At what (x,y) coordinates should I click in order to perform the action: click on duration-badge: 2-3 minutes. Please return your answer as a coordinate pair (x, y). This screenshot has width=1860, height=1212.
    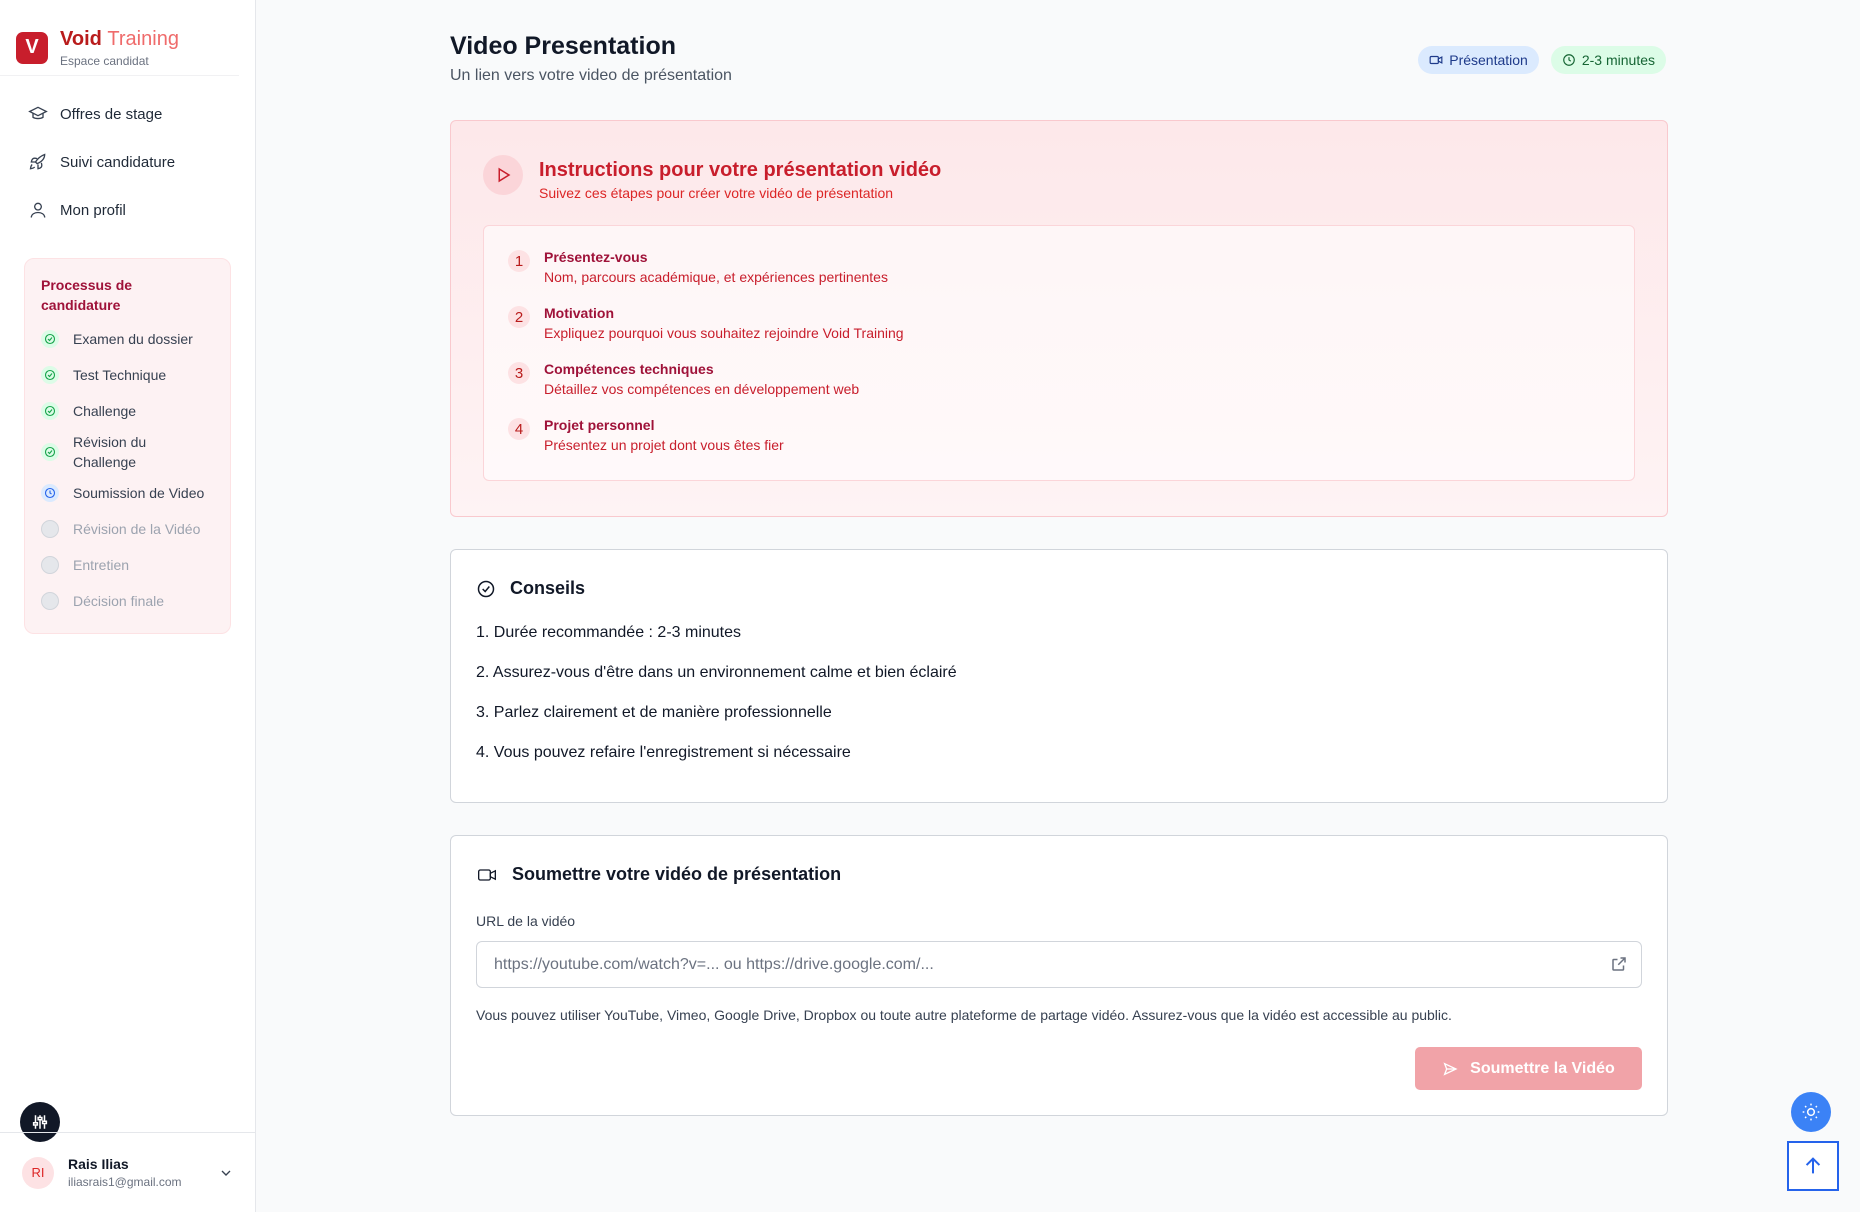
    Looking at the image, I should click on (1608, 60).